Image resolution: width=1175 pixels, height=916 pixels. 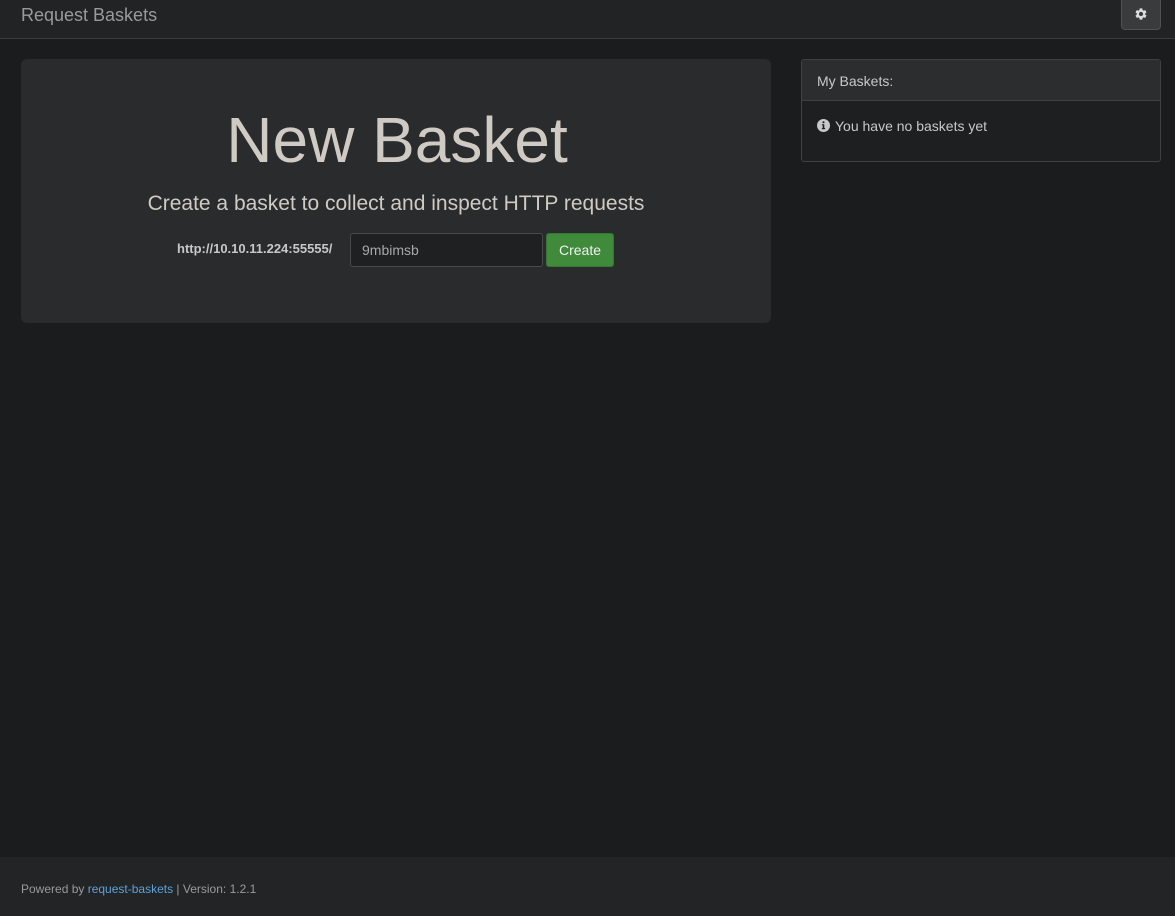 What do you see at coordinates (587, 19) in the screenshot?
I see `navbar: Request Baskets` at bounding box center [587, 19].